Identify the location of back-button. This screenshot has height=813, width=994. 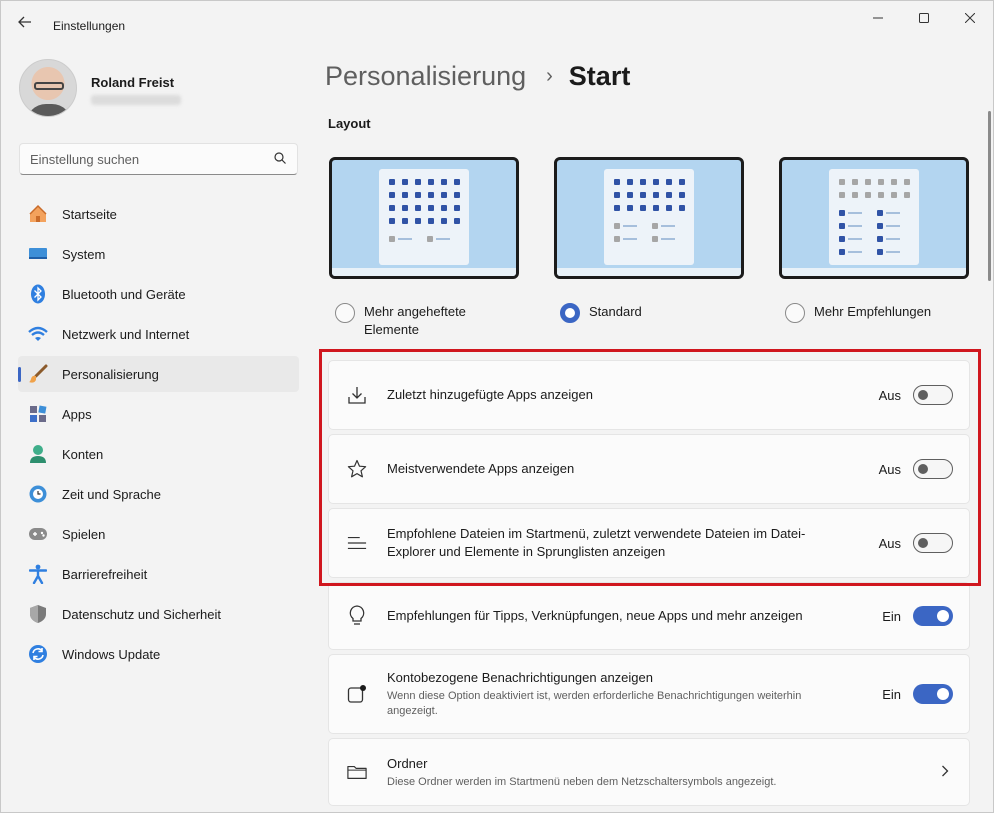
(25, 22).